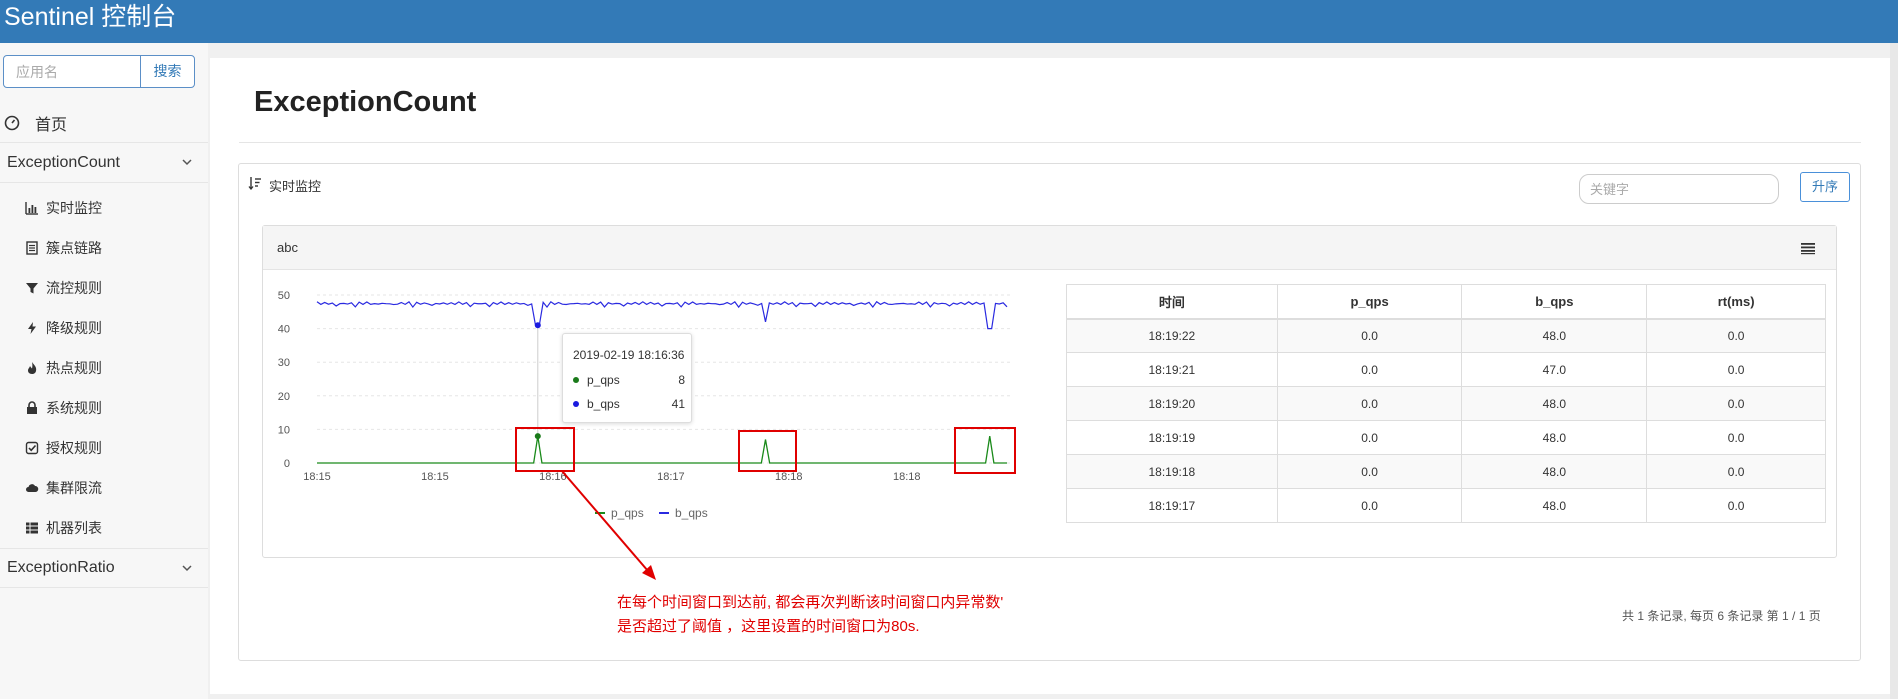 The image size is (1898, 699). What do you see at coordinates (287, 464) in the screenshot?
I see `y-tick-label: 0` at bounding box center [287, 464].